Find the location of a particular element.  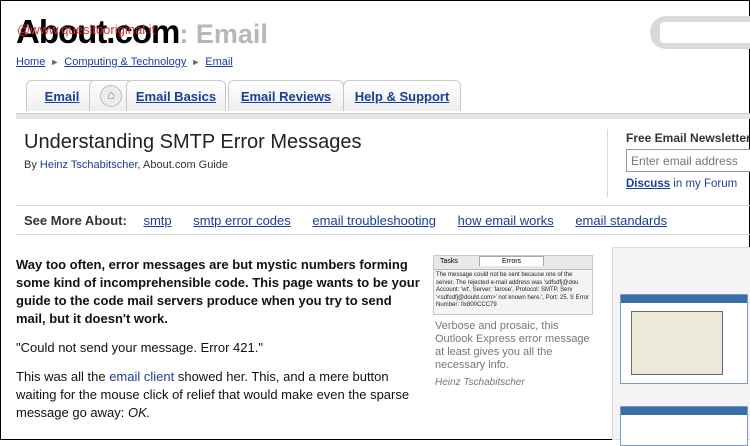

tab-underline is located at coordinates (383, 116).